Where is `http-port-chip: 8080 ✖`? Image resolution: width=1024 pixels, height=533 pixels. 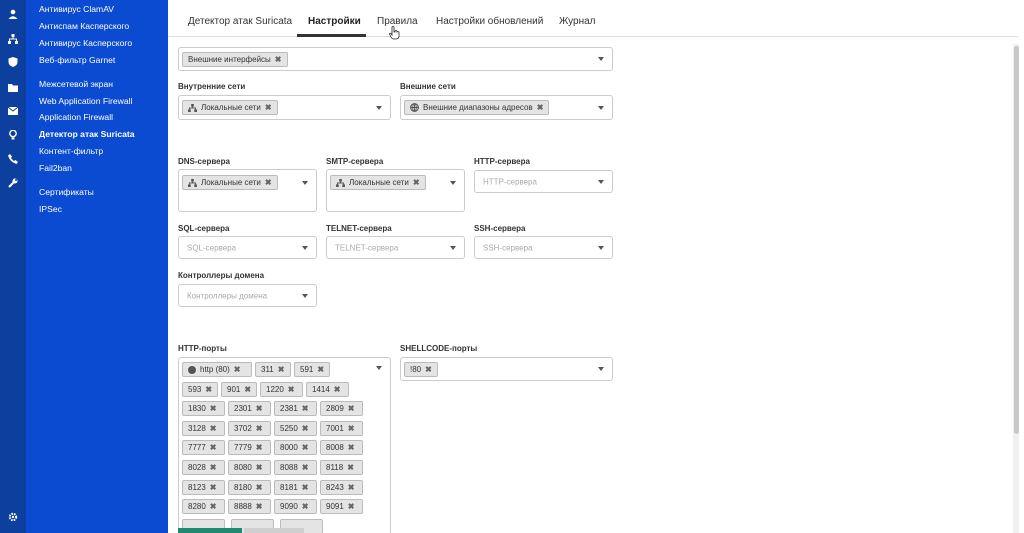 http-port-chip: 8080 ✖ is located at coordinates (249, 467).